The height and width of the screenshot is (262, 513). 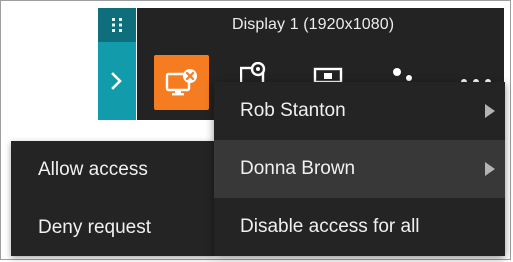 I want to click on screen-share-blocked-icon, so click(x=181, y=81).